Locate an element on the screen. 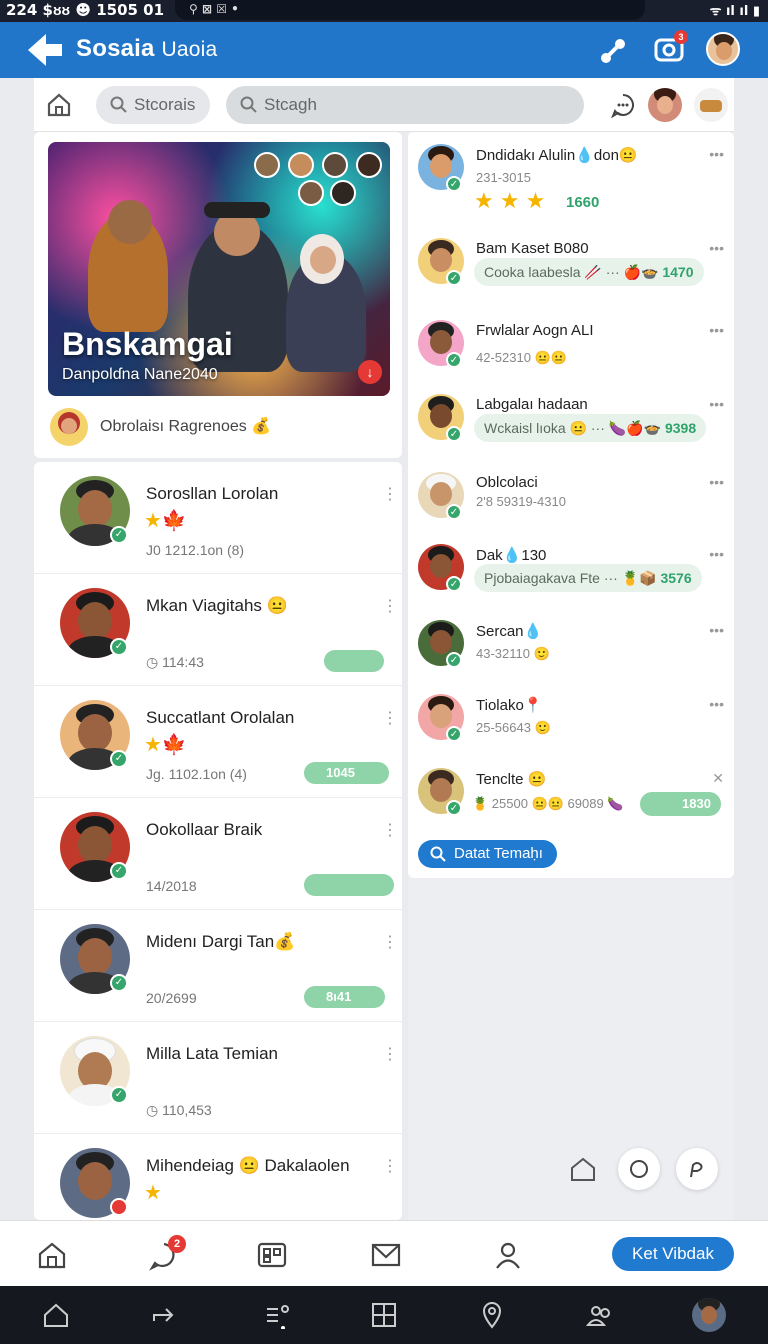 This screenshot has height=1344, width=768. nav-mail-icon is located at coordinates (386, 1255).